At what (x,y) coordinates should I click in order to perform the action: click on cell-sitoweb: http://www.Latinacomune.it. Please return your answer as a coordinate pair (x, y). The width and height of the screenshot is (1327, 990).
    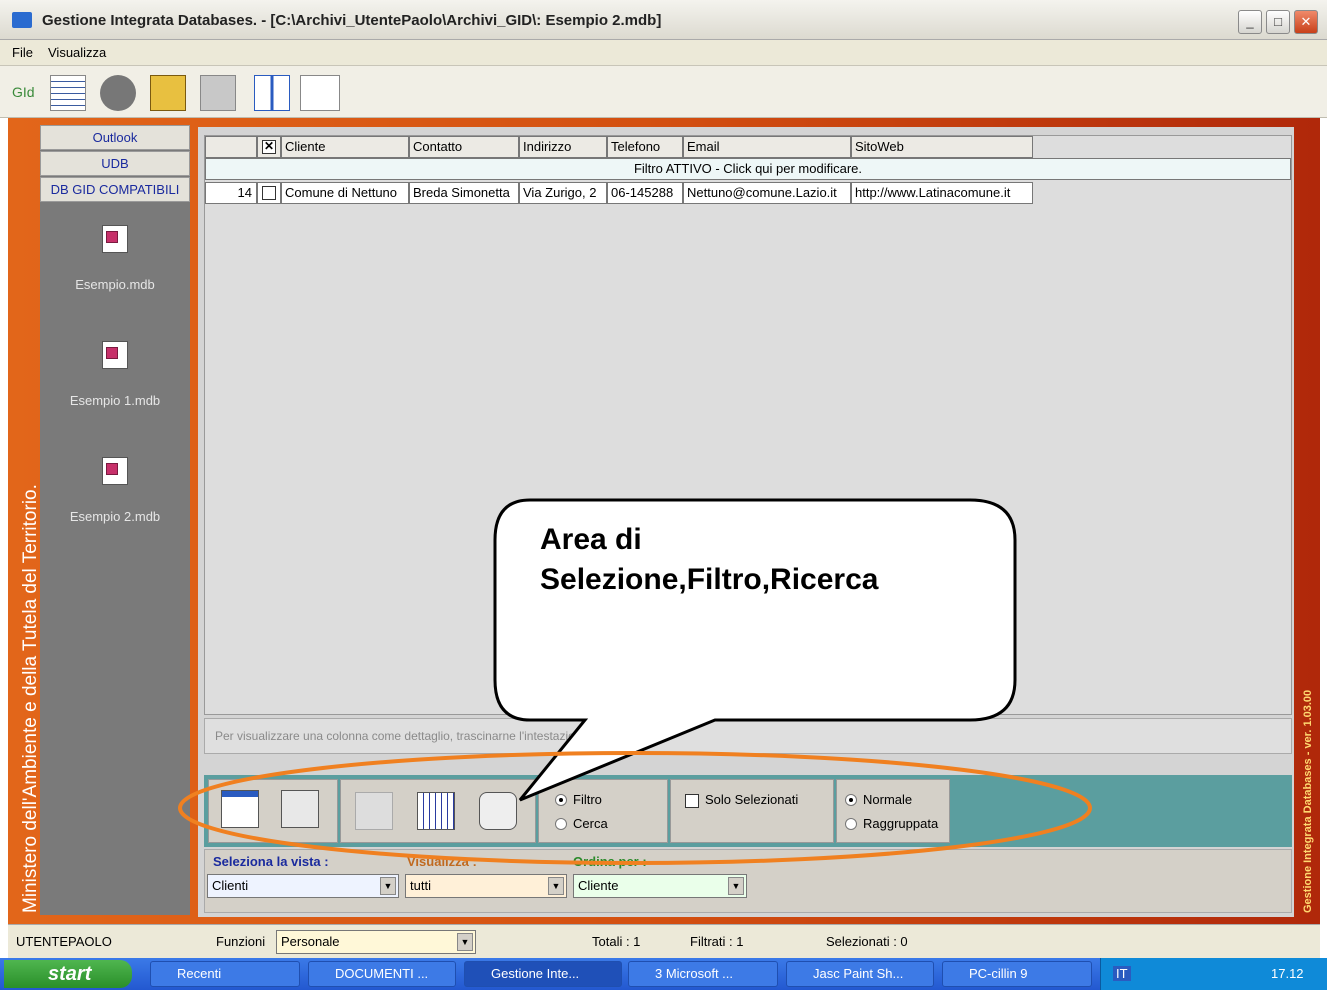
    Looking at the image, I should click on (942, 193).